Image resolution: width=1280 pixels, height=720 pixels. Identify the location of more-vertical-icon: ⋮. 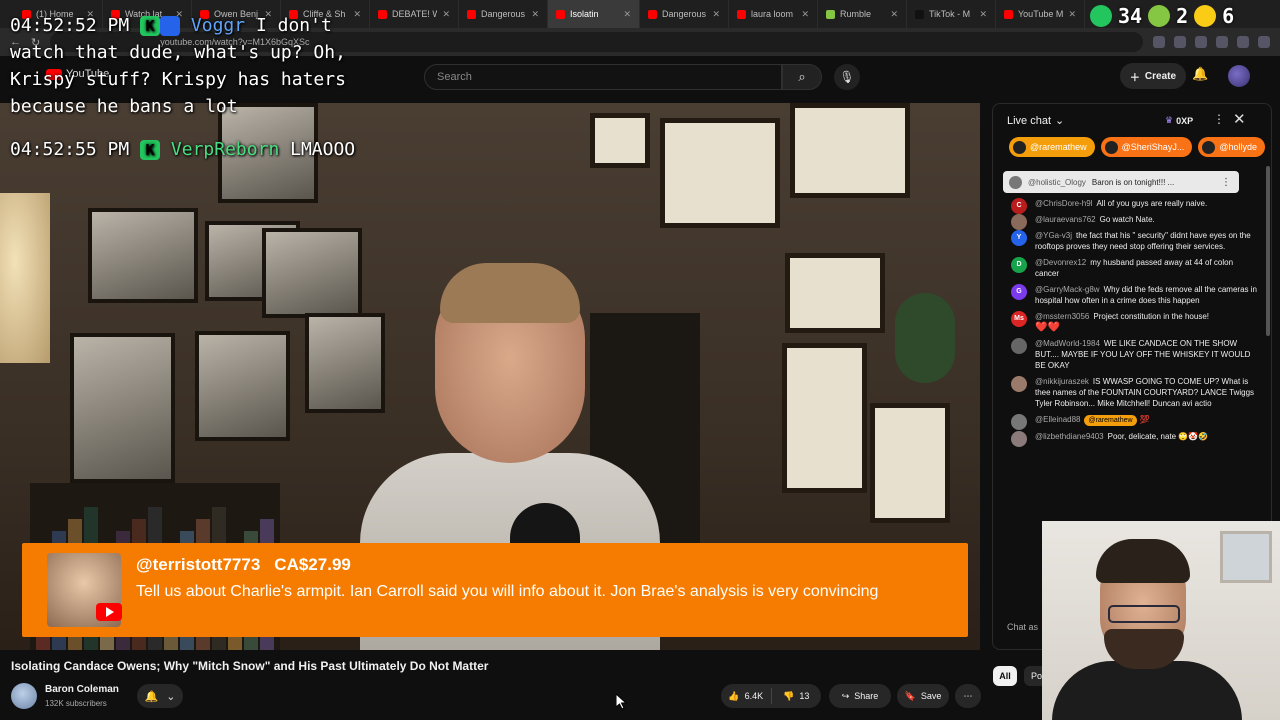
(1226, 182).